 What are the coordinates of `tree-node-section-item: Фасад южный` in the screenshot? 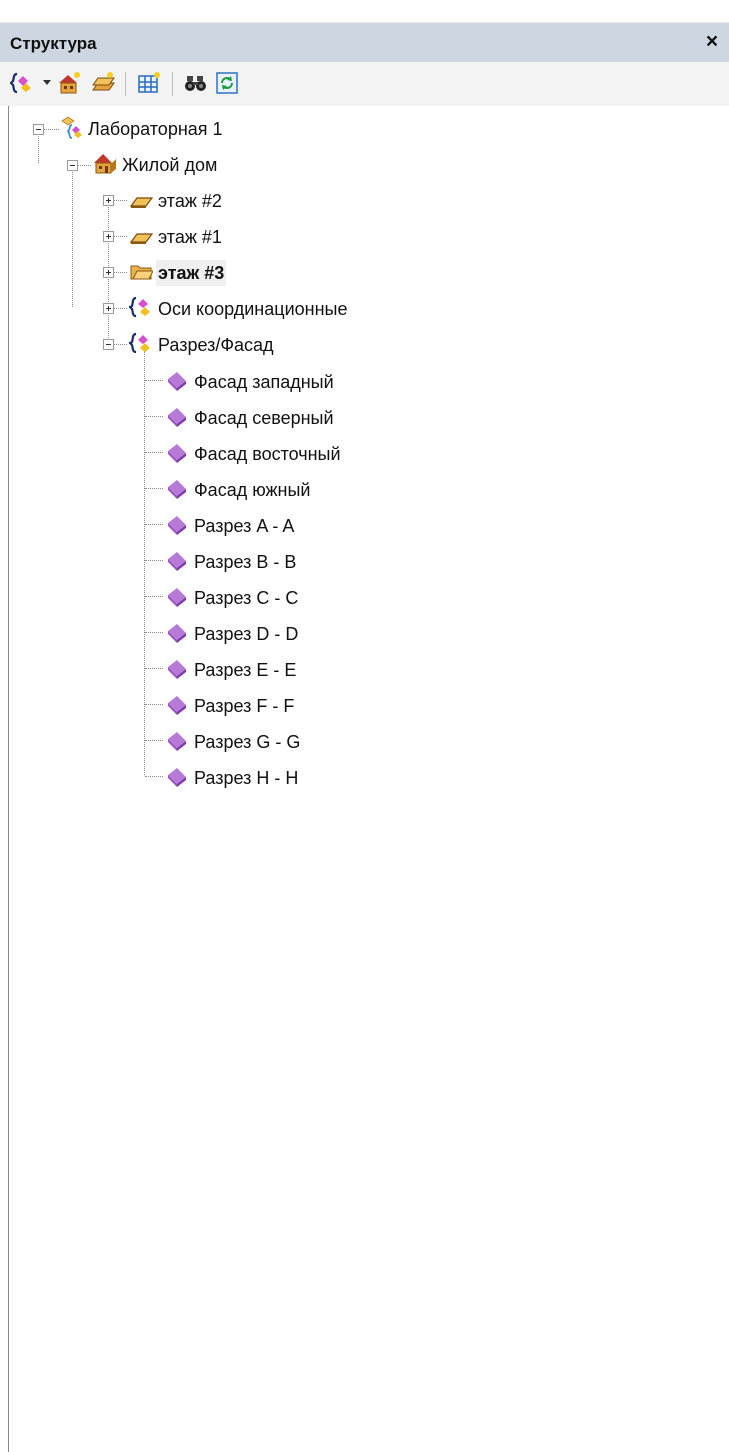 It's located at (252, 490).